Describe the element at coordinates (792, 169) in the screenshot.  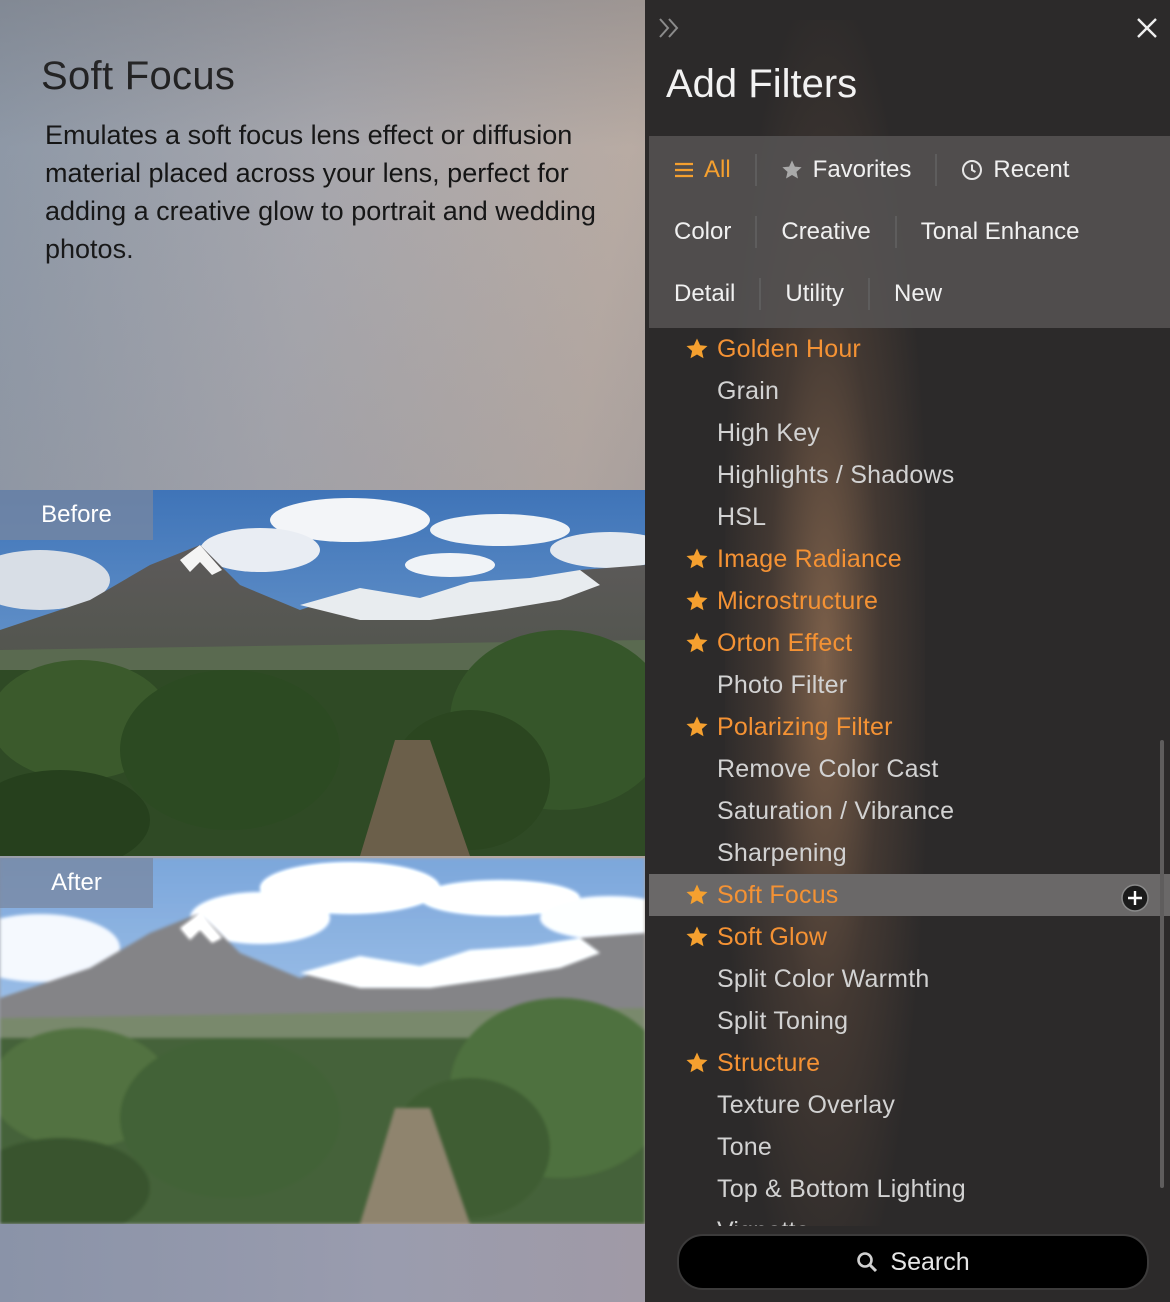
I see `star-icon` at that location.